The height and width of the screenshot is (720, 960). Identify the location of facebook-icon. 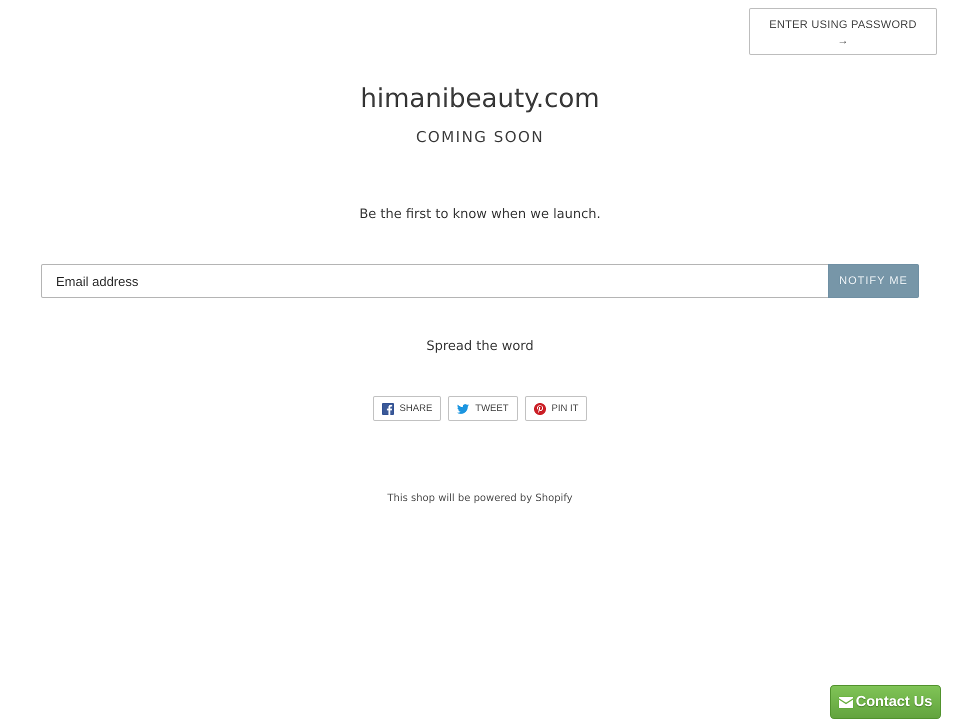
(388, 408).